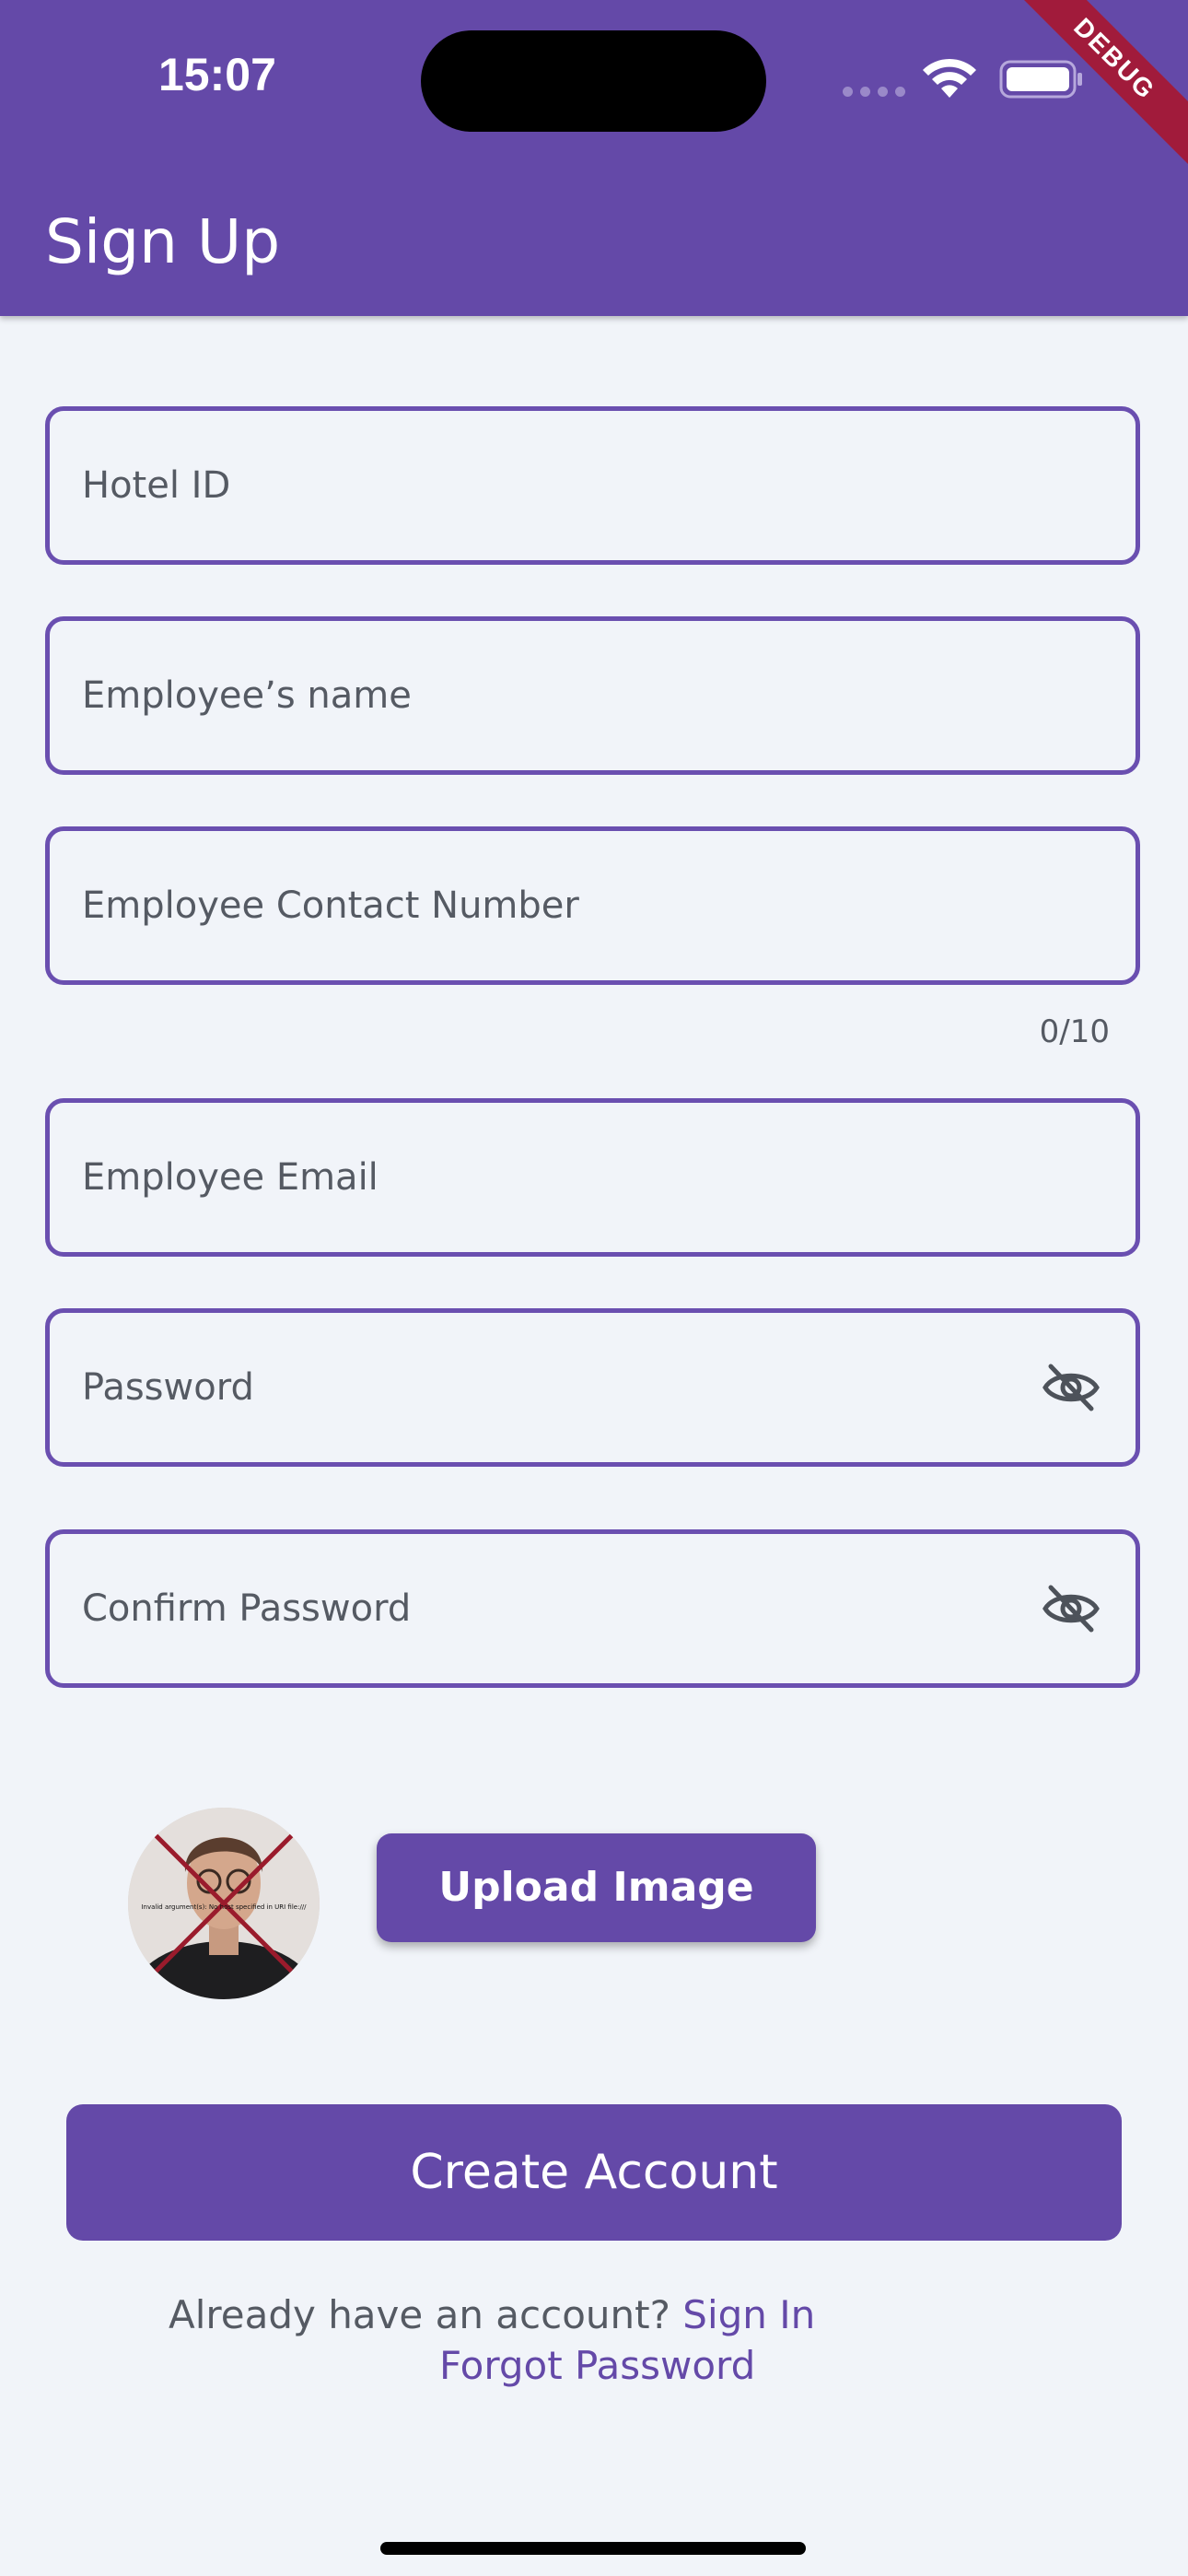  Describe the element at coordinates (597, 2365) in the screenshot. I see `forgot-password-link: Forgot Password` at that location.